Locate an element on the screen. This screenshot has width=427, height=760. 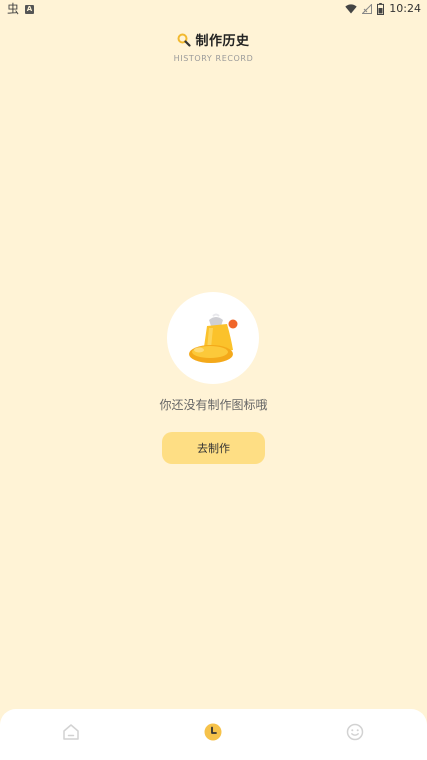
nav-home is located at coordinates (71, 732).